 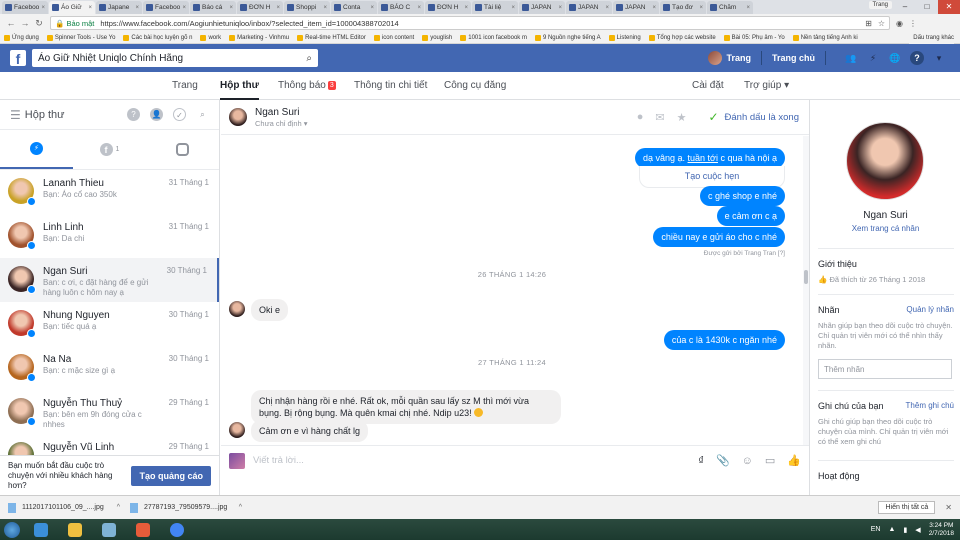 What do you see at coordinates (949, 7) in the screenshot?
I see `close-window-button: ✕` at bounding box center [949, 7].